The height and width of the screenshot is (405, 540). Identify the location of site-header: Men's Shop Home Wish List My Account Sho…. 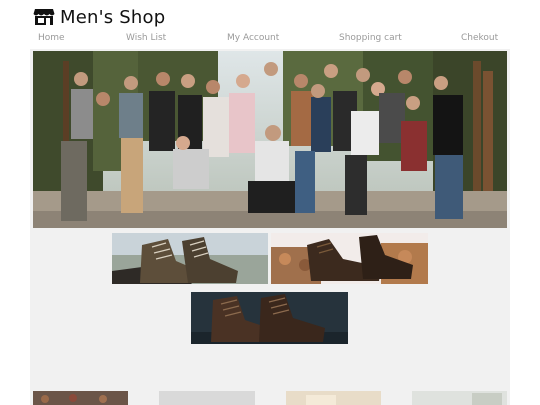
(270, 24).